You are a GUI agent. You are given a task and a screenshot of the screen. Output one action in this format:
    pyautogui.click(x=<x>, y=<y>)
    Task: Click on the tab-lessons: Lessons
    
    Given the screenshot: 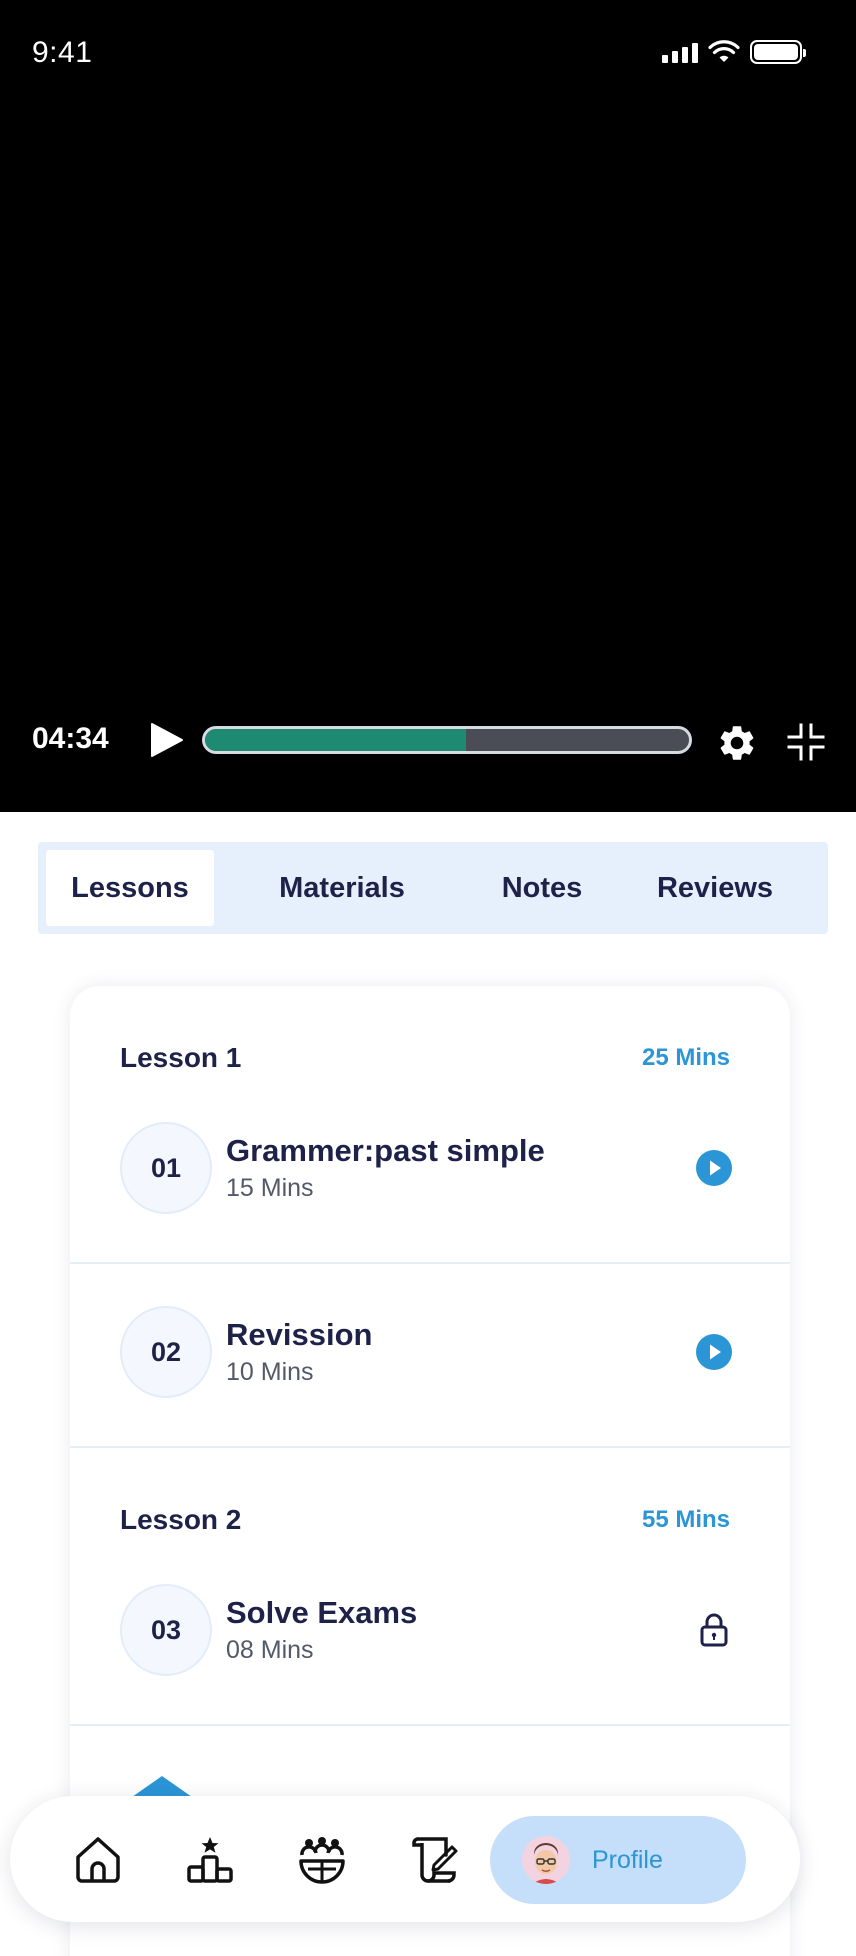 What is the action you would take?
    pyautogui.click(x=130, y=888)
    